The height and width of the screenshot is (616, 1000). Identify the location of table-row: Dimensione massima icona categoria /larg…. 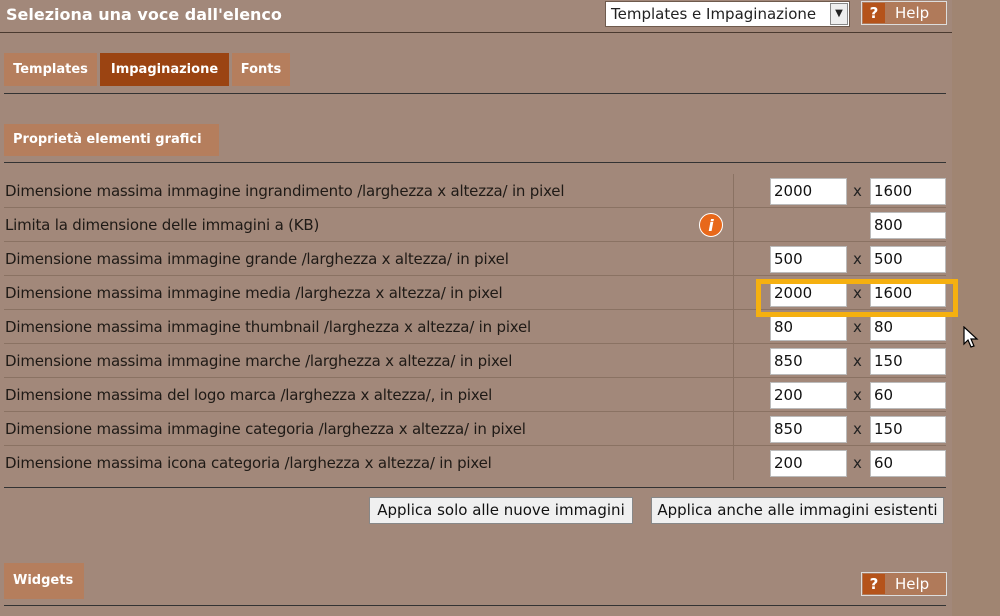
(475, 463).